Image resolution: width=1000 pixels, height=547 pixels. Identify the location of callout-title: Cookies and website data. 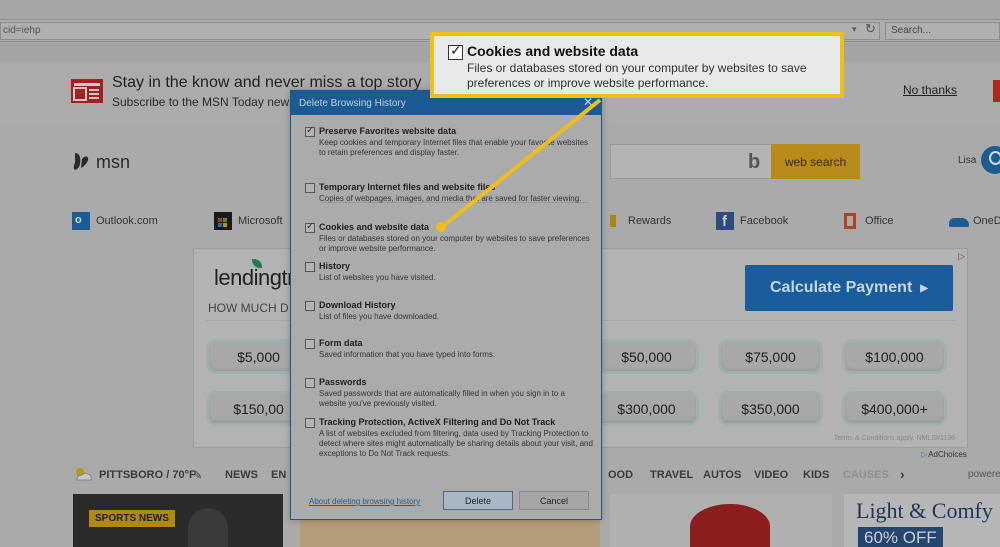
(553, 51).